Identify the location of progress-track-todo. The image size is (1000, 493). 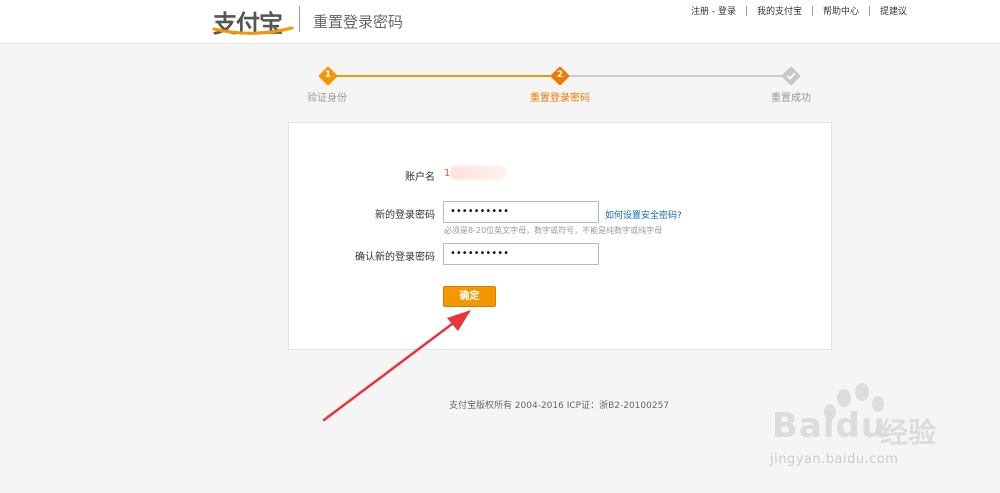
(676, 76).